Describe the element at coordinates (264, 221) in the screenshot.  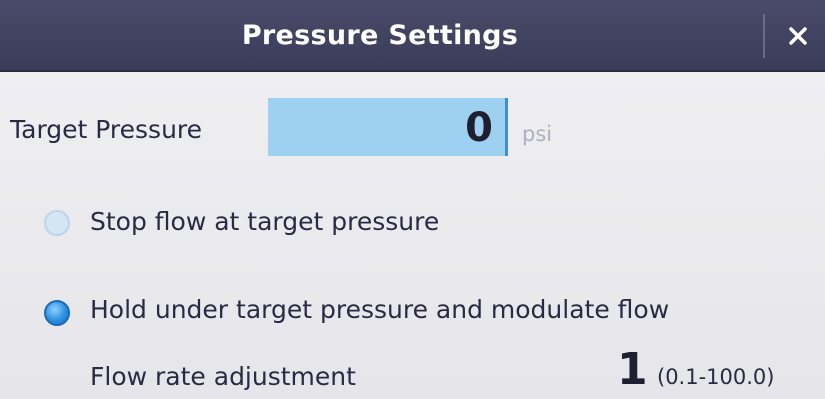
I see `stop-flow-label: Stop flow at target pressure` at that location.